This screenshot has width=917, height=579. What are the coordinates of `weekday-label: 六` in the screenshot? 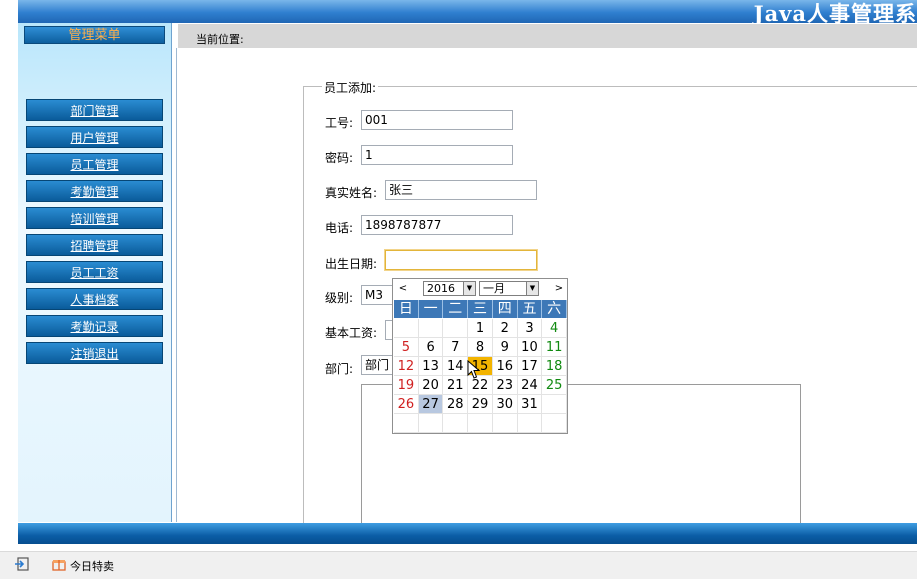 It's located at (555, 309).